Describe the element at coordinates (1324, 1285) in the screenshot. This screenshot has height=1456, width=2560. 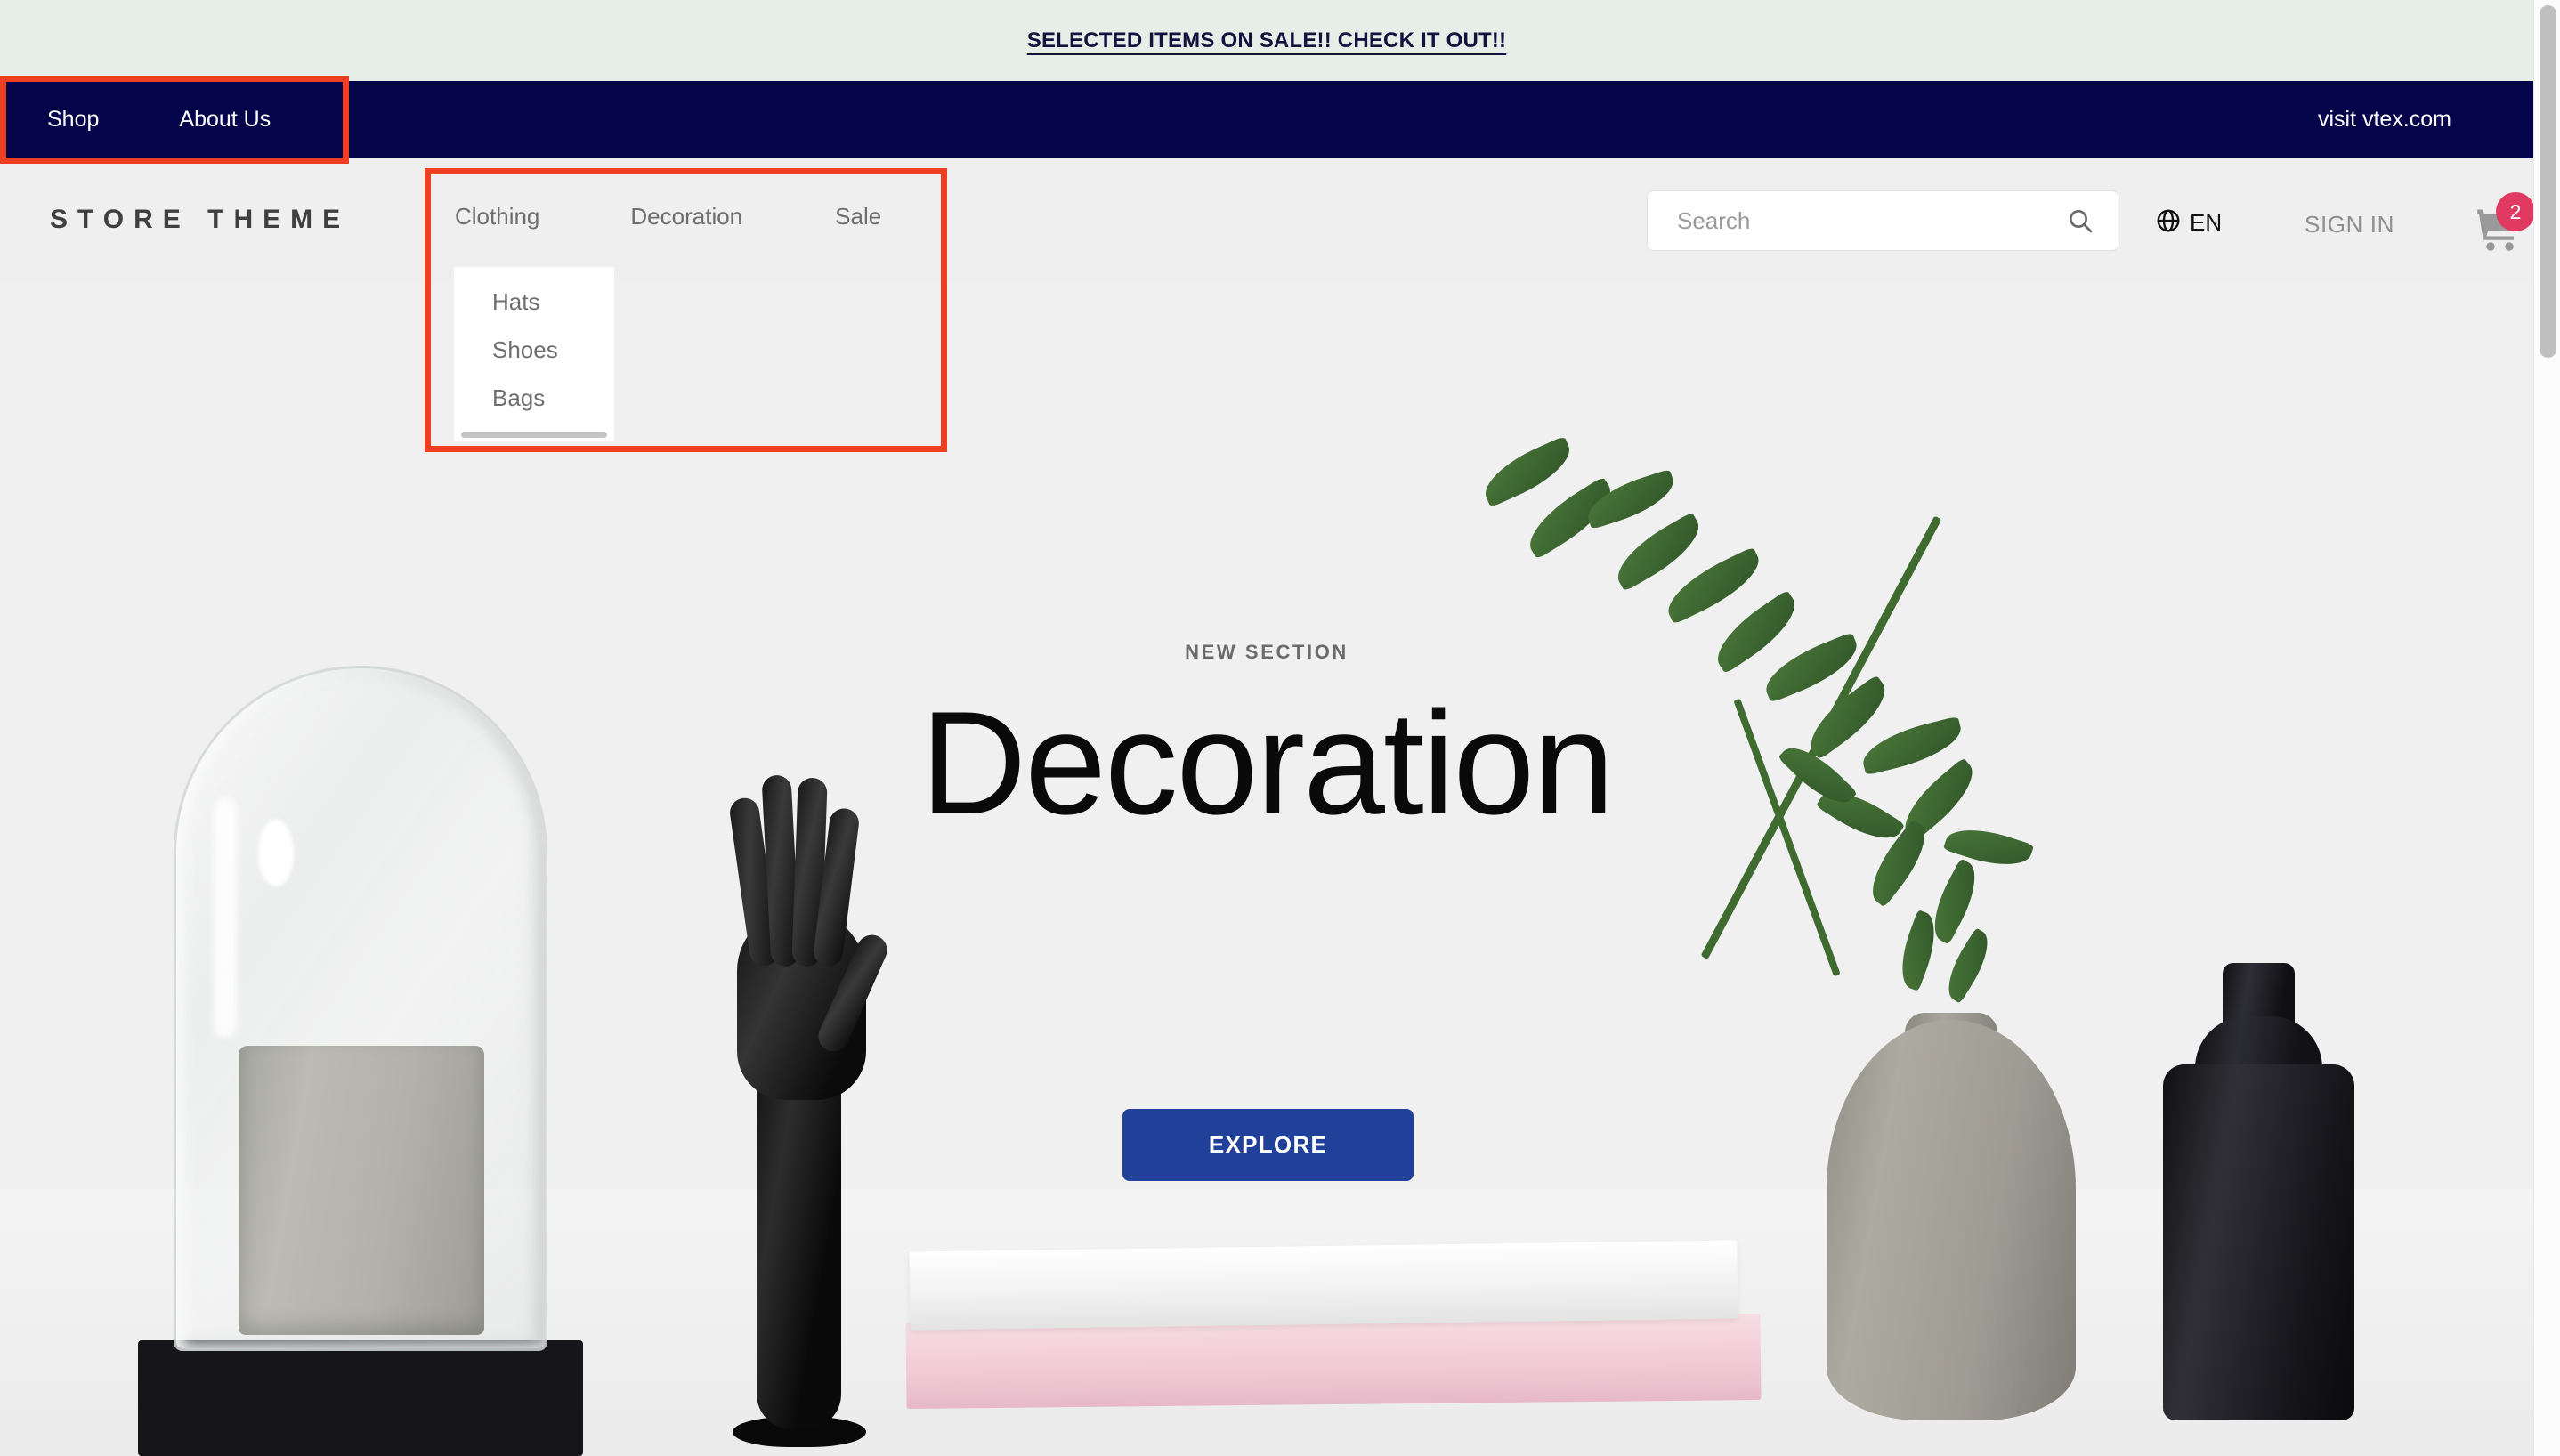
I see `white-book` at that location.